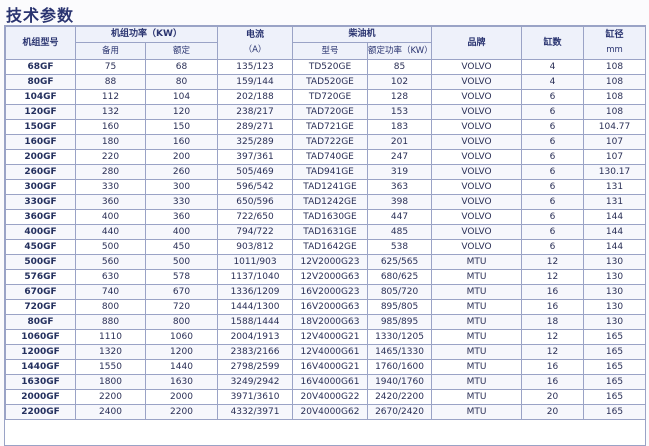 This screenshot has width=649, height=446. I want to click on cell-current: 1588/1444, so click(255, 322).